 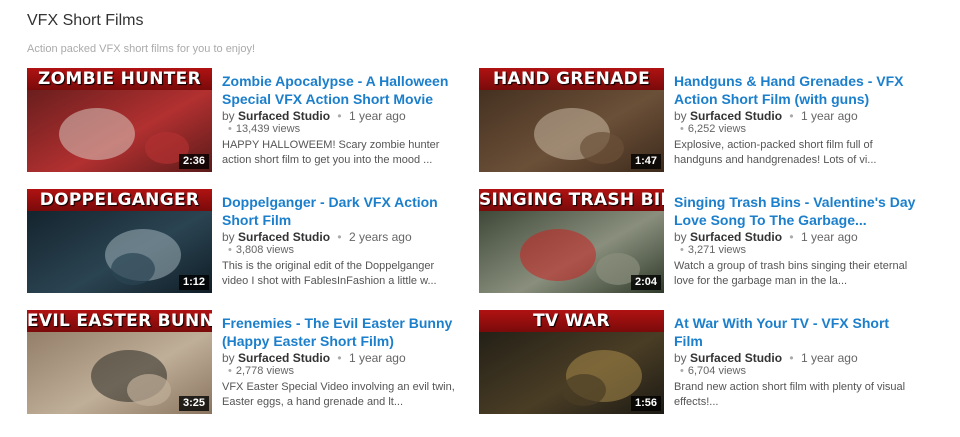 I want to click on thumbnail-title-text: ZOMBIE HUNTER, so click(x=119, y=79).